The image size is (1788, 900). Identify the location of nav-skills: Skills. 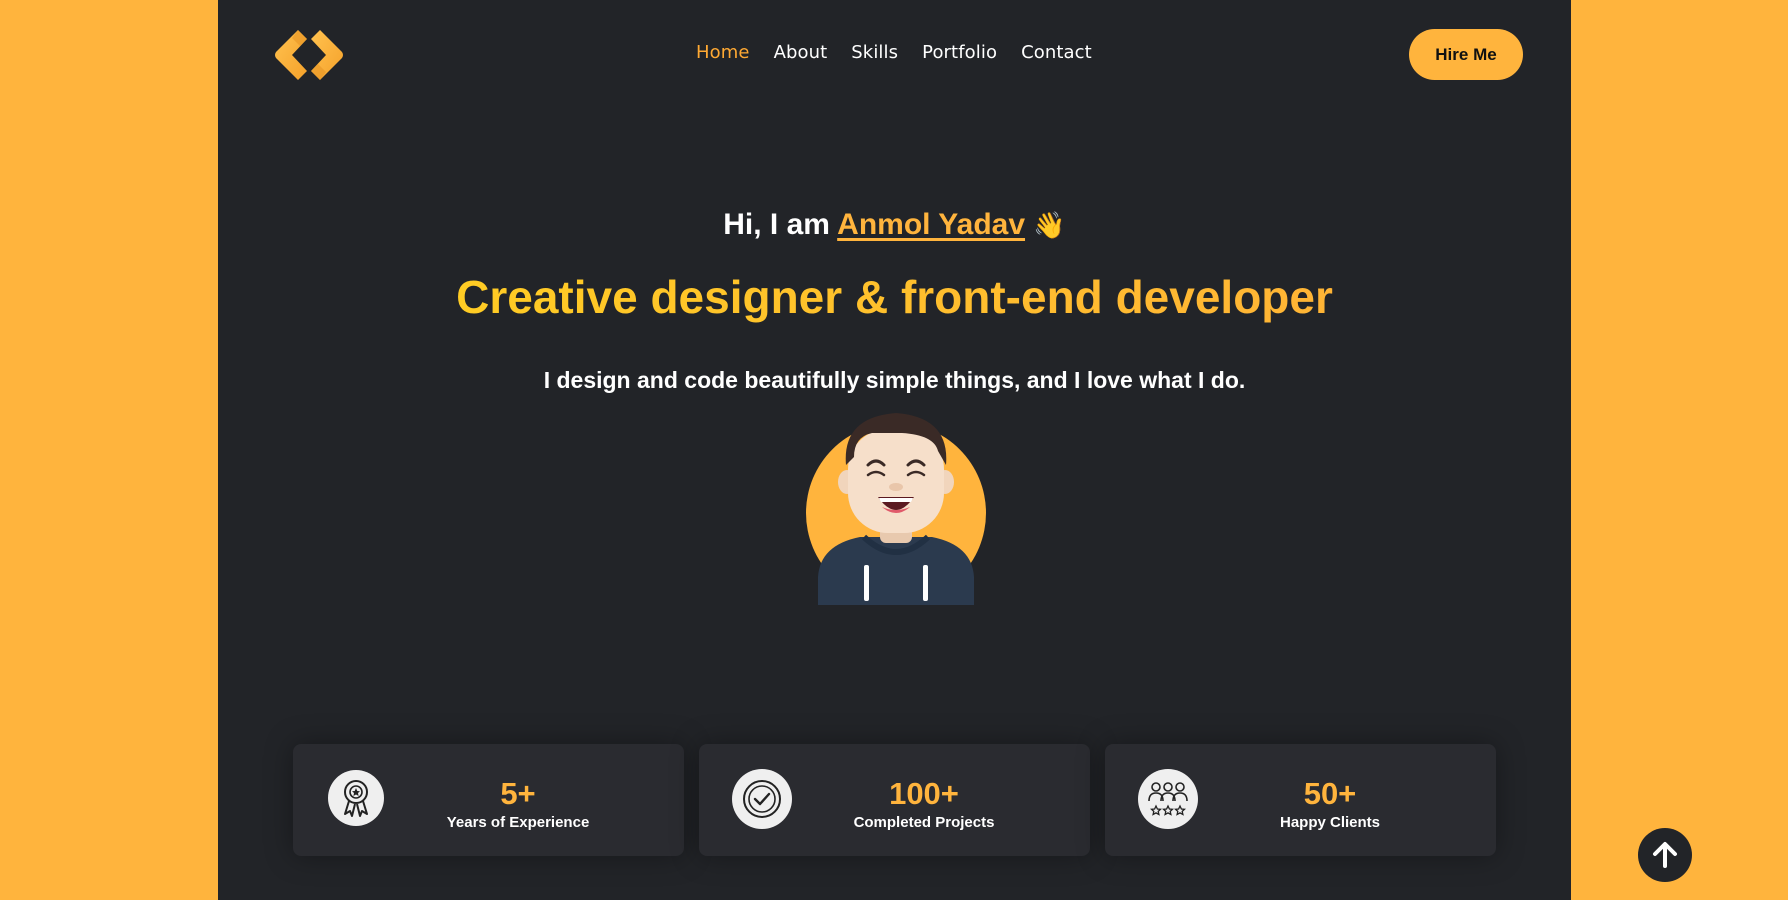
(874, 52).